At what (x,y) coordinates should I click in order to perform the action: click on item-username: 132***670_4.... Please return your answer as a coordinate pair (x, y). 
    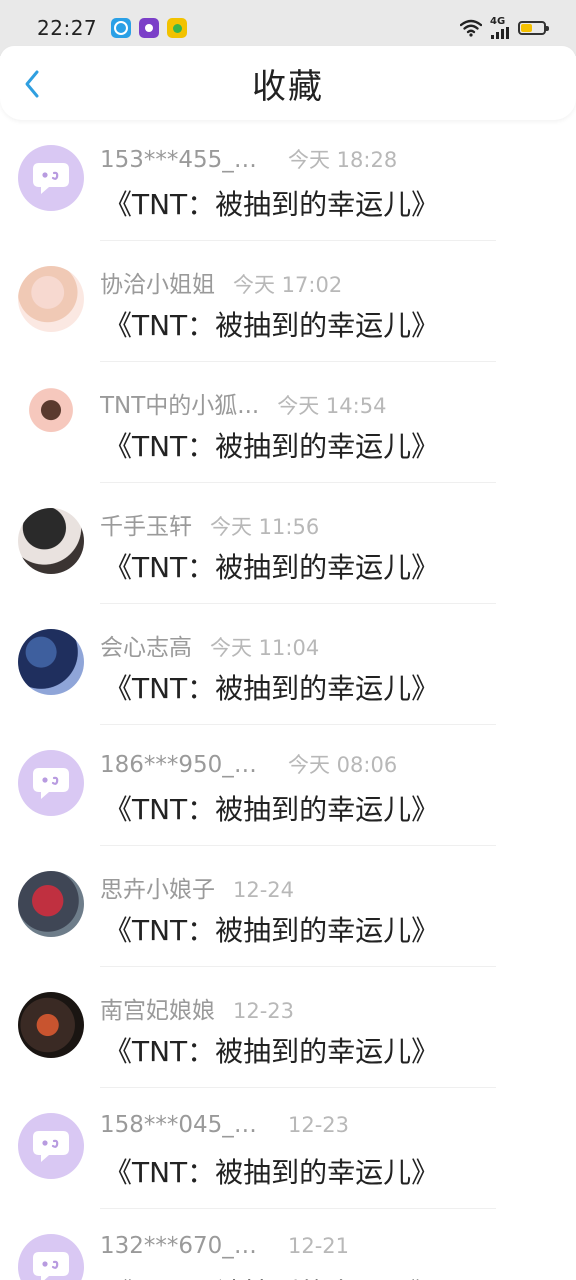
    Looking at the image, I should click on (185, 1246).